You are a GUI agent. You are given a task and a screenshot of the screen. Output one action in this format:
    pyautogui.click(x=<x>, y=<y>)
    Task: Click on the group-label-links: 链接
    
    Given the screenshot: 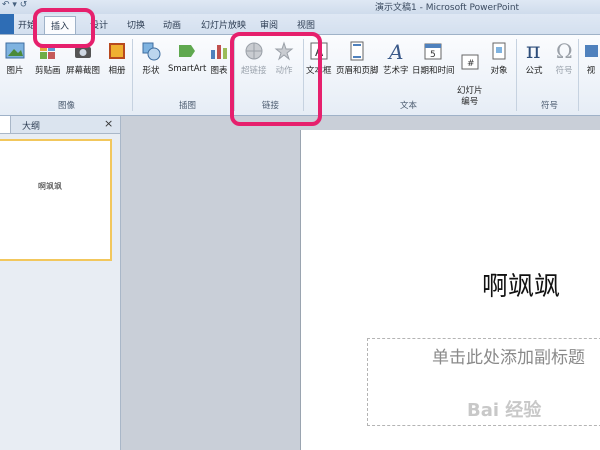 What is the action you would take?
    pyautogui.click(x=271, y=106)
    